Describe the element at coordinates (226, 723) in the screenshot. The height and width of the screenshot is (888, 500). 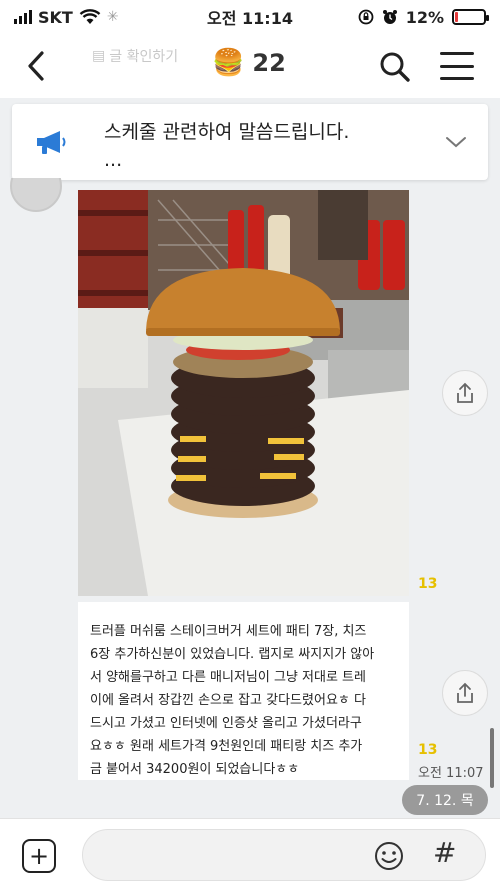
I see `message-line: 드시고 가셨고 인터넷에 인증샷 올리고 가셨더라구` at that location.